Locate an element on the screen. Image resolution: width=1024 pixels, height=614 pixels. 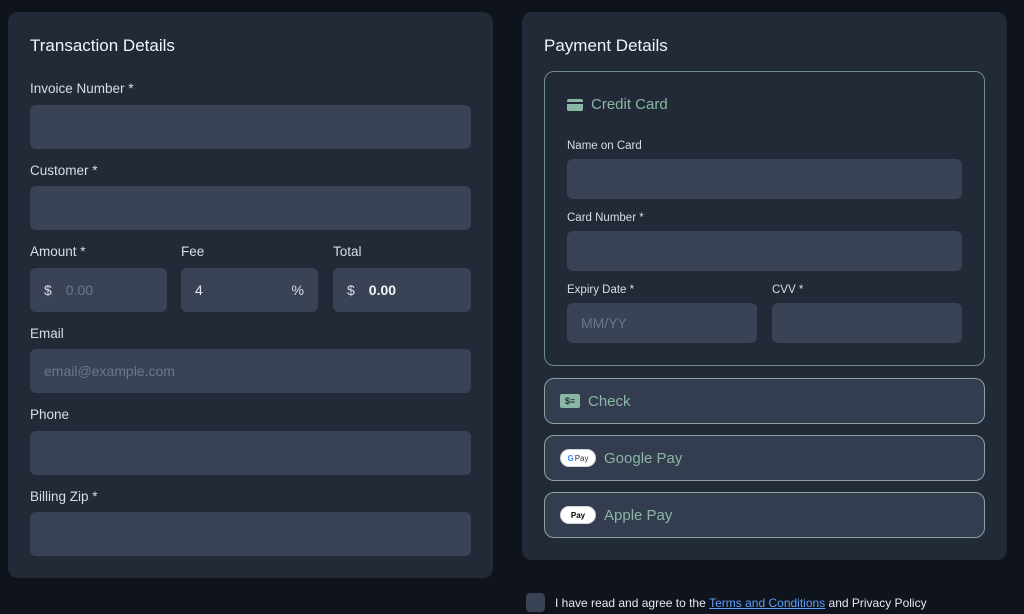
credit-card-icon is located at coordinates (575, 104).